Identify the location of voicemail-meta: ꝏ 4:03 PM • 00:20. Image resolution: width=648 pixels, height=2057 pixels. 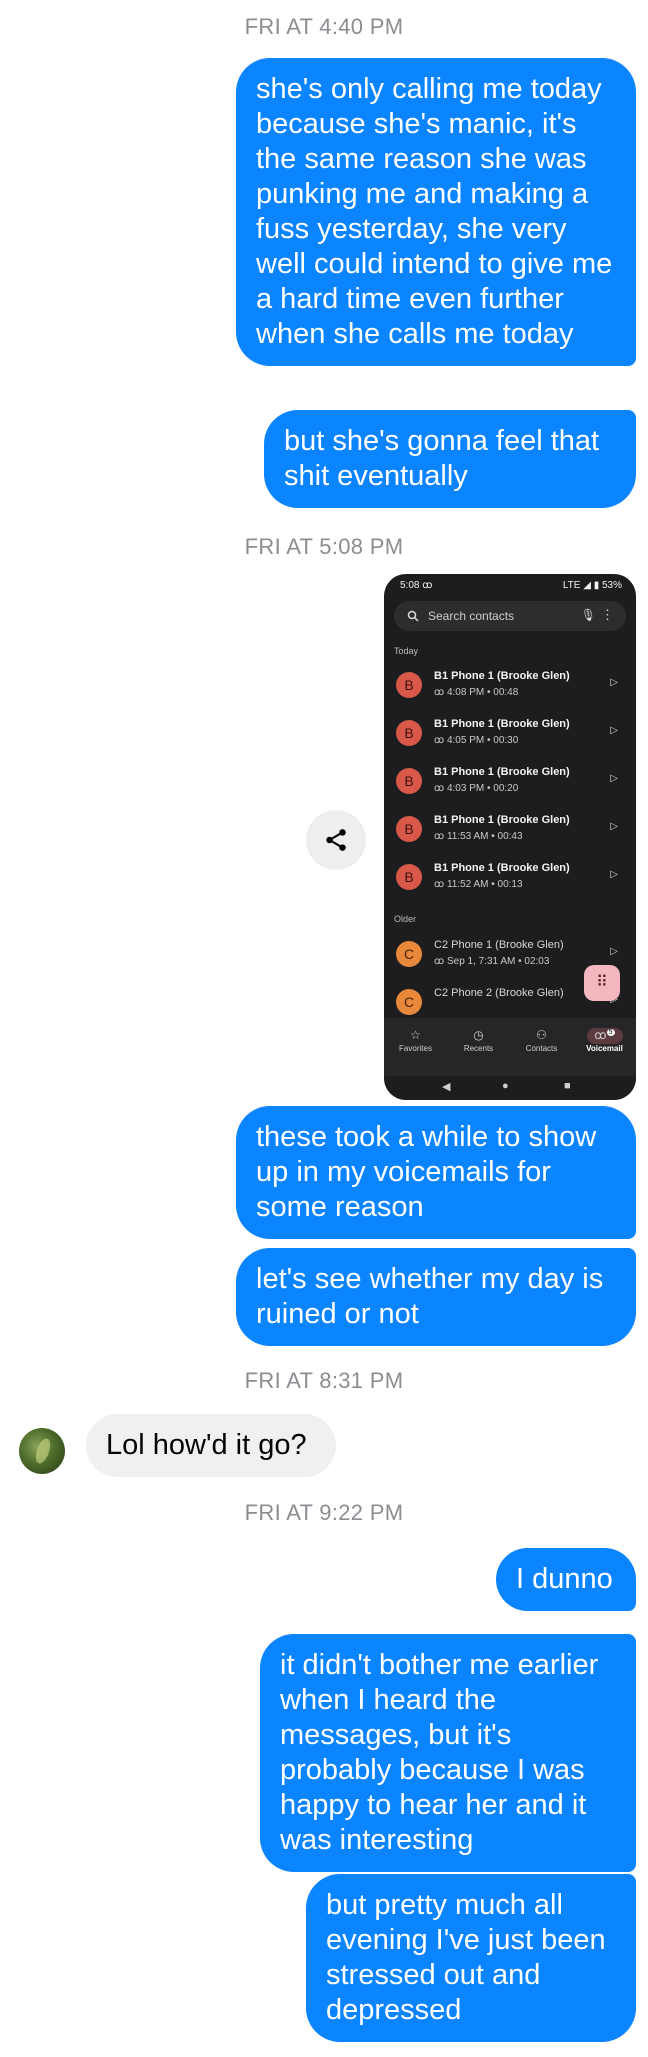
(476, 788).